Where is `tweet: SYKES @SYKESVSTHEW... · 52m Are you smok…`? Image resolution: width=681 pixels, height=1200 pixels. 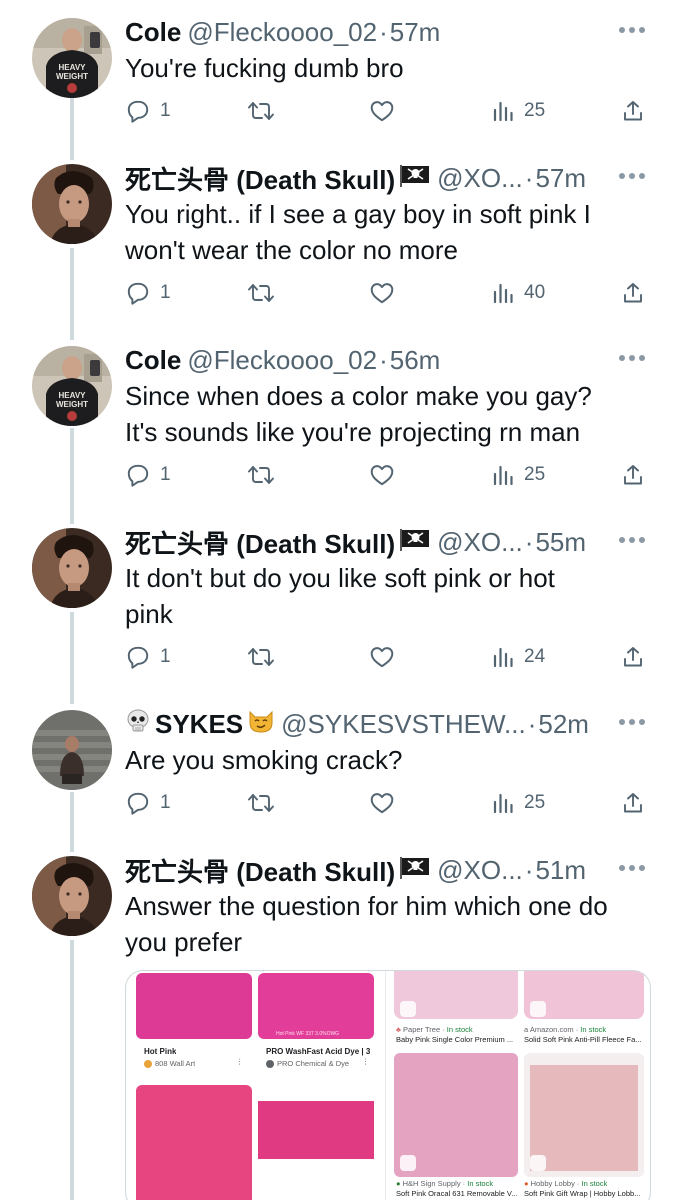 tweet: SYKES @SYKESVSTHEW... · 52m Are you smok… is located at coordinates (340, 771).